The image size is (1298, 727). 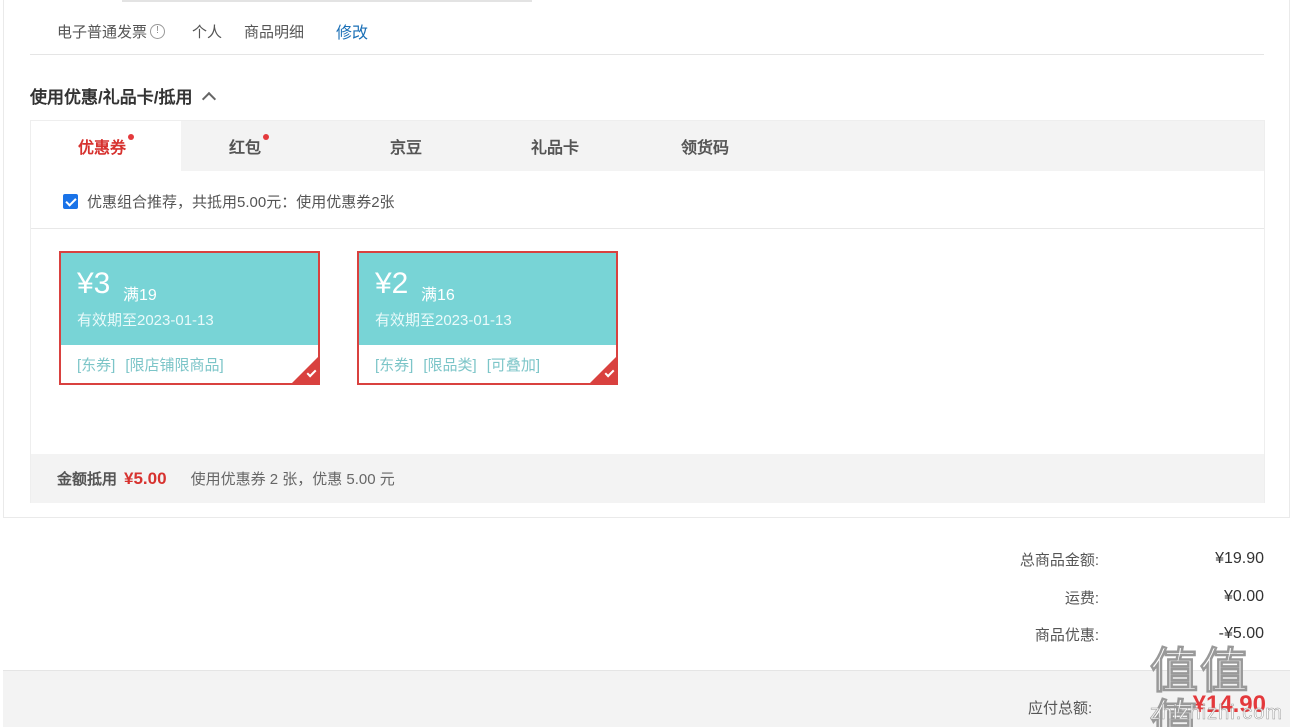 I want to click on discount-section-toggle: 使用优惠/礼品卡/抵用, so click(x=123, y=95).